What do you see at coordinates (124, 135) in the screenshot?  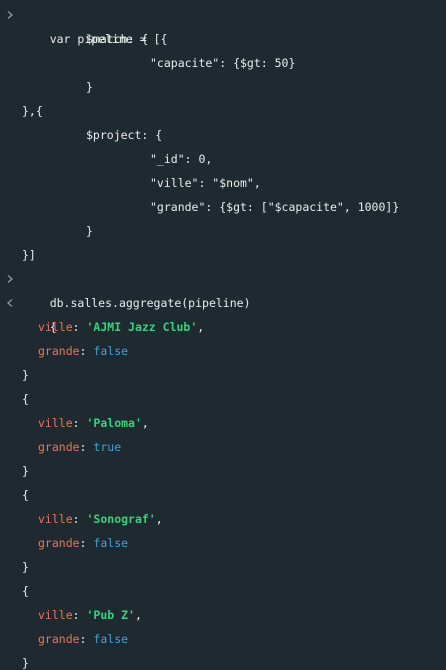 I see `code-line: $project: {` at bounding box center [124, 135].